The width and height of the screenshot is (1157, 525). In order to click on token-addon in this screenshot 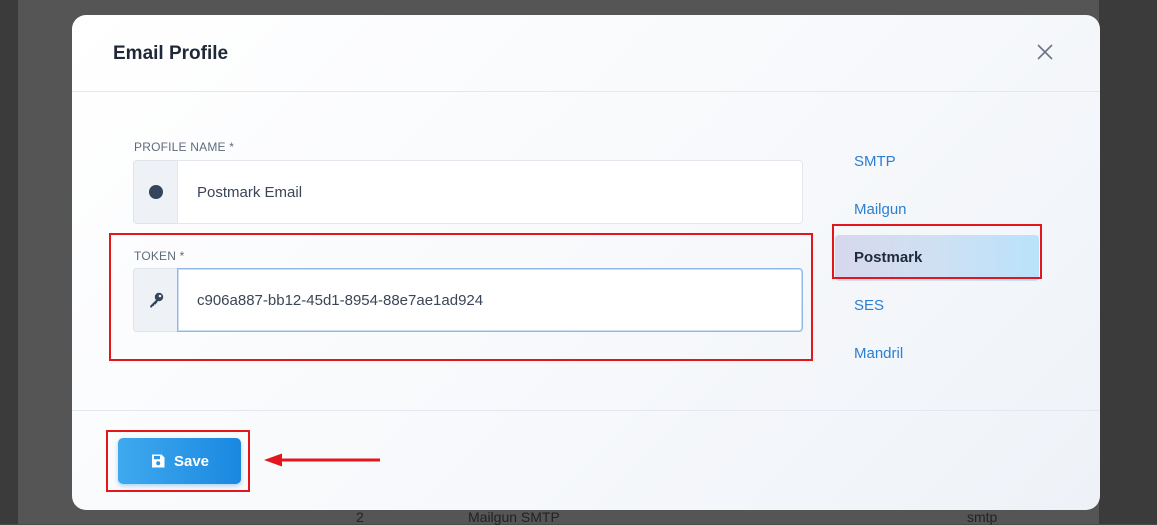, I will do `click(155, 300)`.